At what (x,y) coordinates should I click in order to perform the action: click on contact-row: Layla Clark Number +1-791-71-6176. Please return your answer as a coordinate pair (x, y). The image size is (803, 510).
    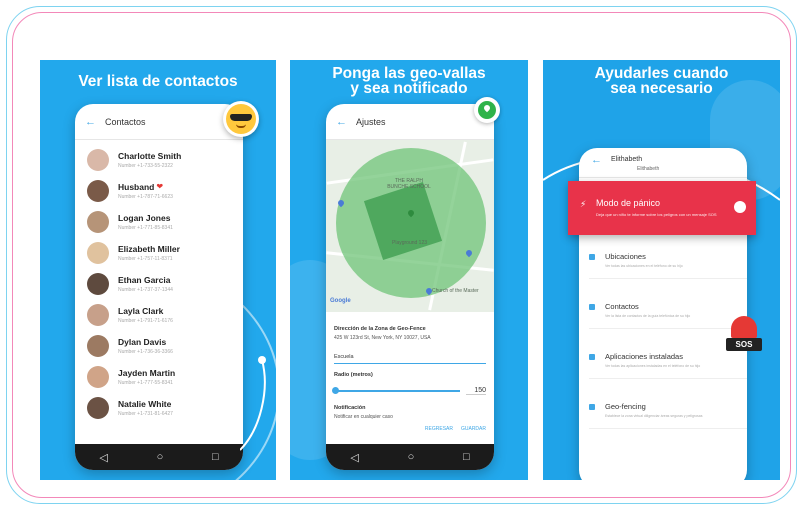
    Looking at the image, I should click on (159, 314).